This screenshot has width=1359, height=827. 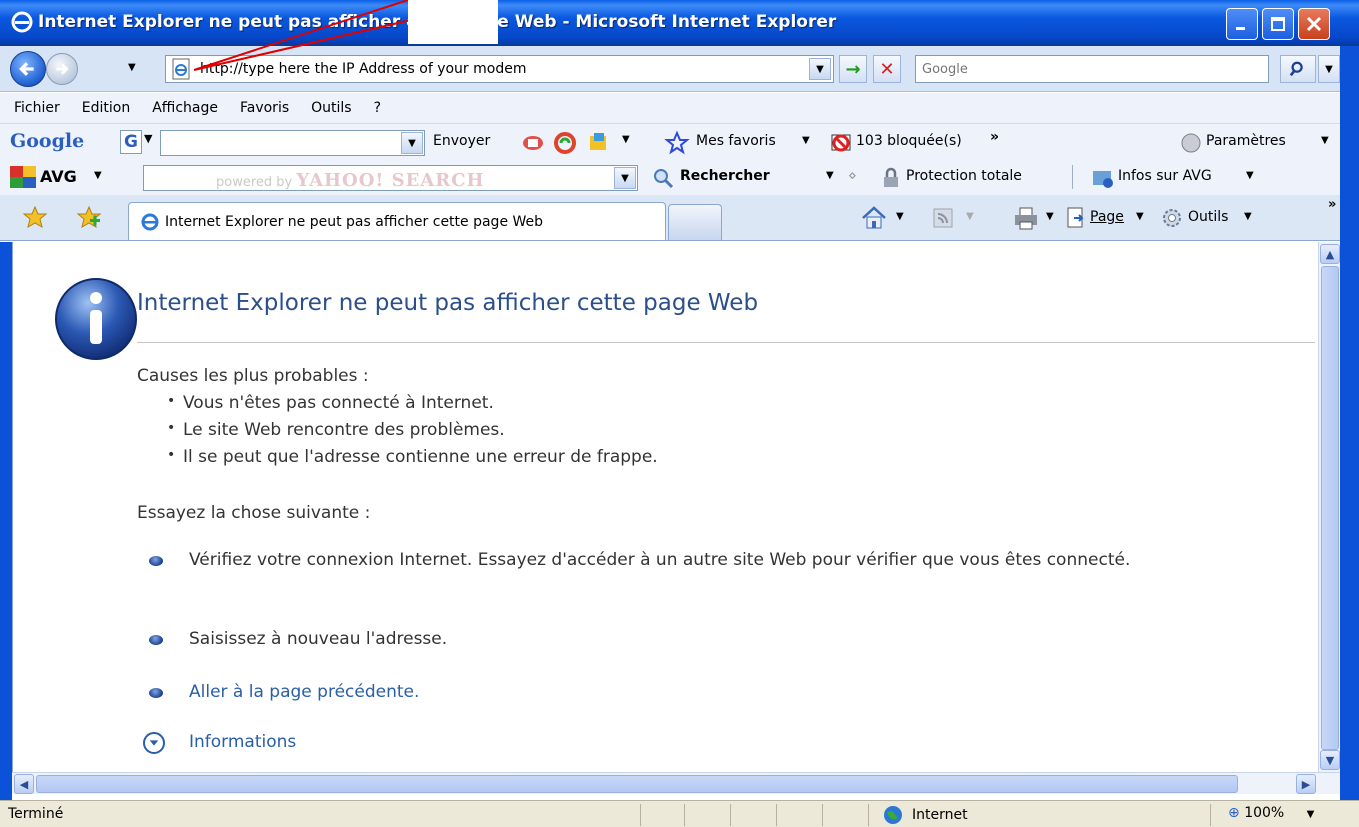 I want to click on menu-help: ?, so click(x=377, y=108).